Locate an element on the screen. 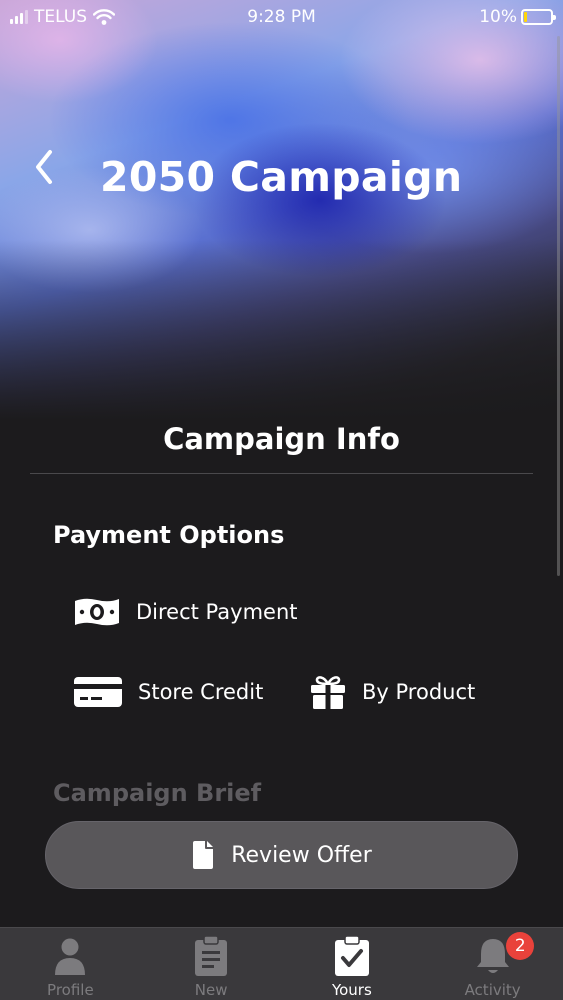 The height and width of the screenshot is (1000, 563). section-title: Campaign Info is located at coordinates (281, 439).